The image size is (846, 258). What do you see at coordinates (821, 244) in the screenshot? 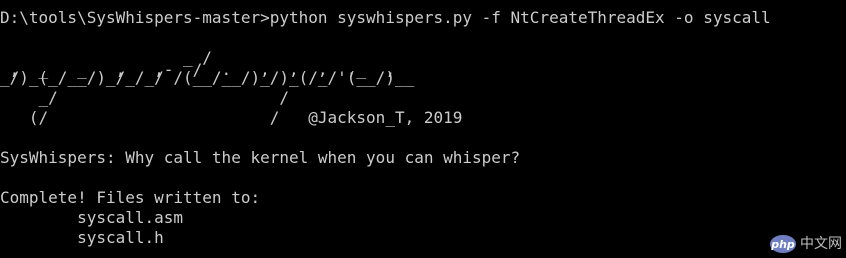
I see `watermark-site-text: 中文网` at bounding box center [821, 244].